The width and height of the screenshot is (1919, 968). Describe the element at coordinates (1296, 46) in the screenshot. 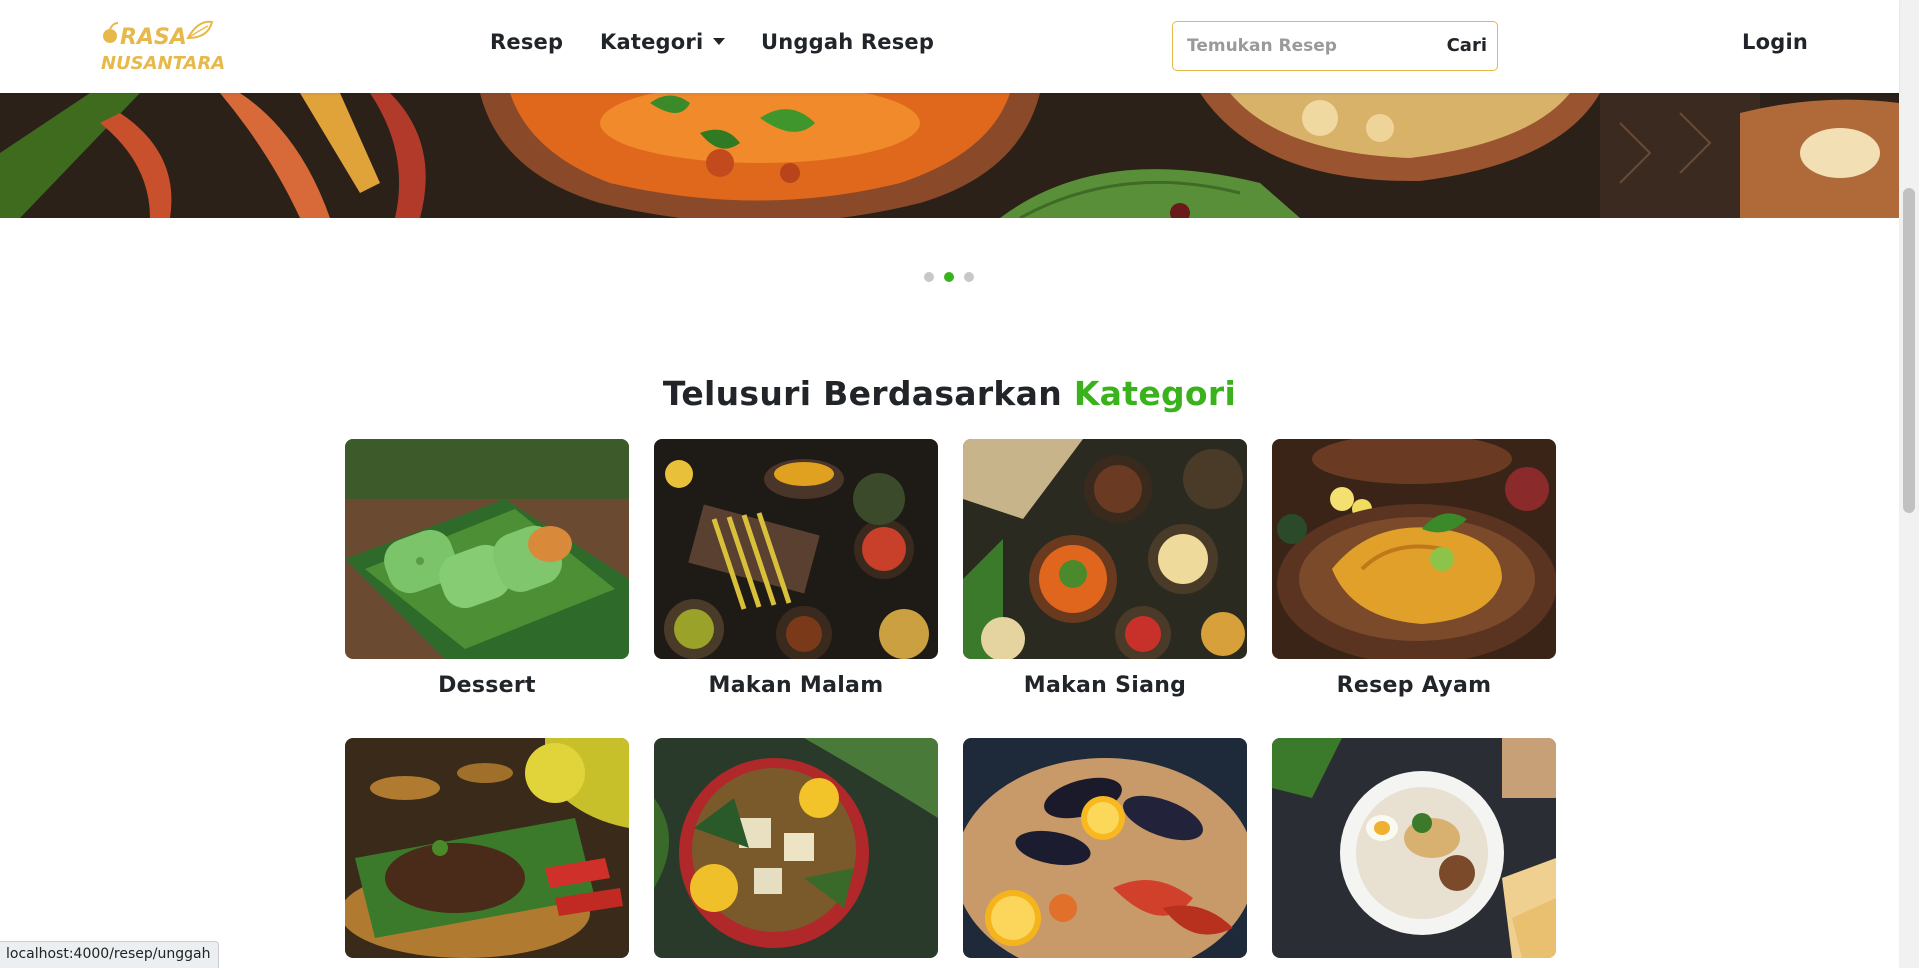

I see `search-input` at that location.